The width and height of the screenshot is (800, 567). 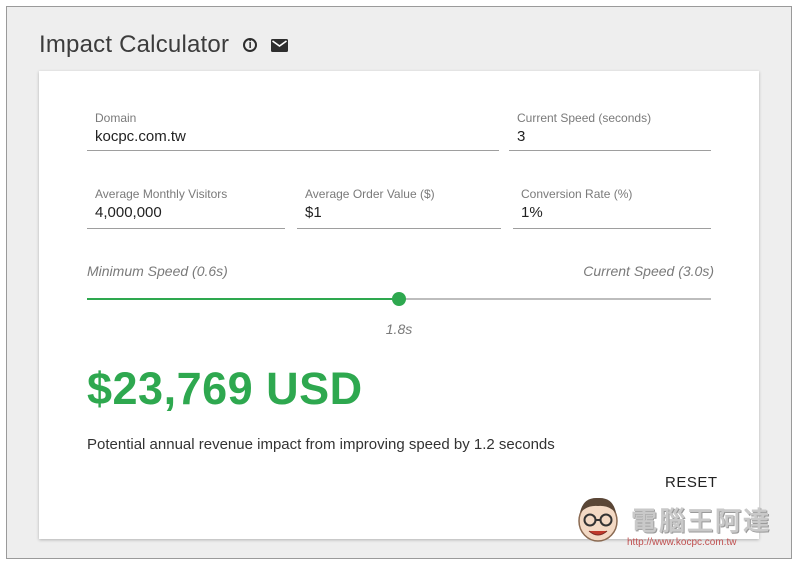 I want to click on conversion-rate-input, so click(x=610, y=212).